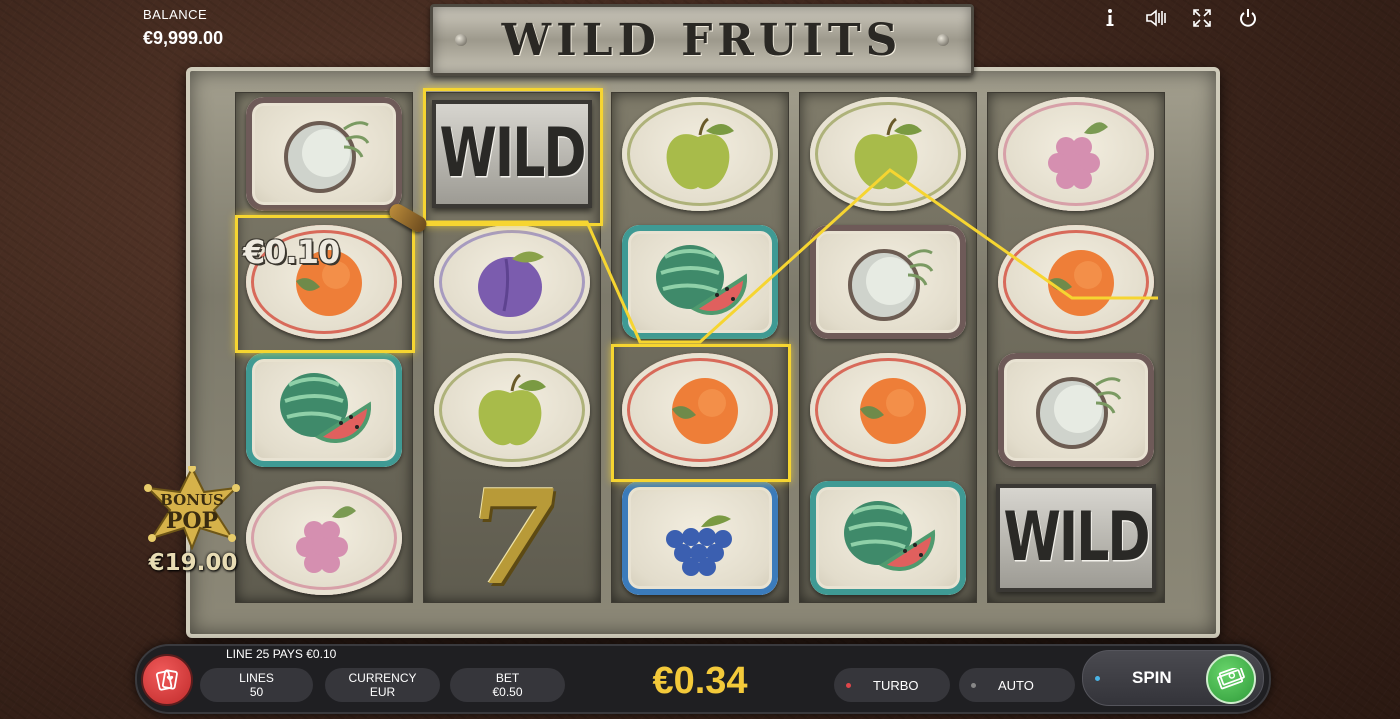  What do you see at coordinates (1110, 18) in the screenshot?
I see `info-icon` at bounding box center [1110, 18].